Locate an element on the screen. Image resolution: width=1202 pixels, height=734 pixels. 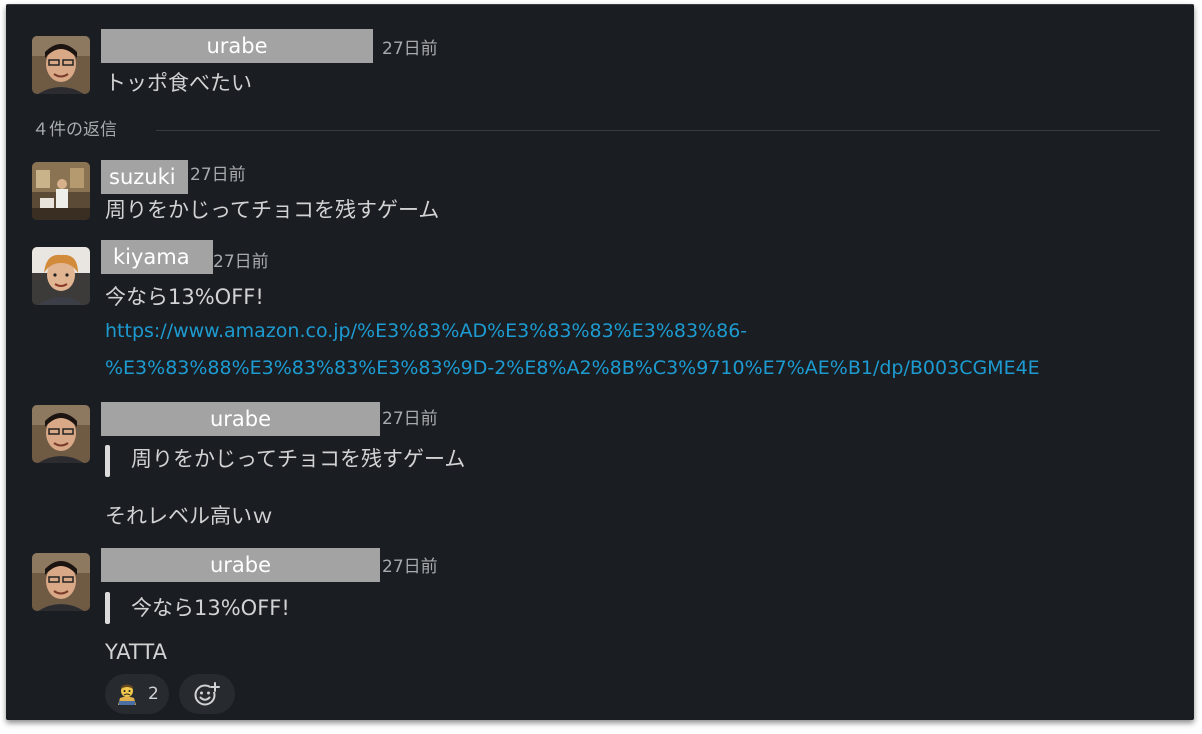
message-text: YATTA is located at coordinates (136, 652).